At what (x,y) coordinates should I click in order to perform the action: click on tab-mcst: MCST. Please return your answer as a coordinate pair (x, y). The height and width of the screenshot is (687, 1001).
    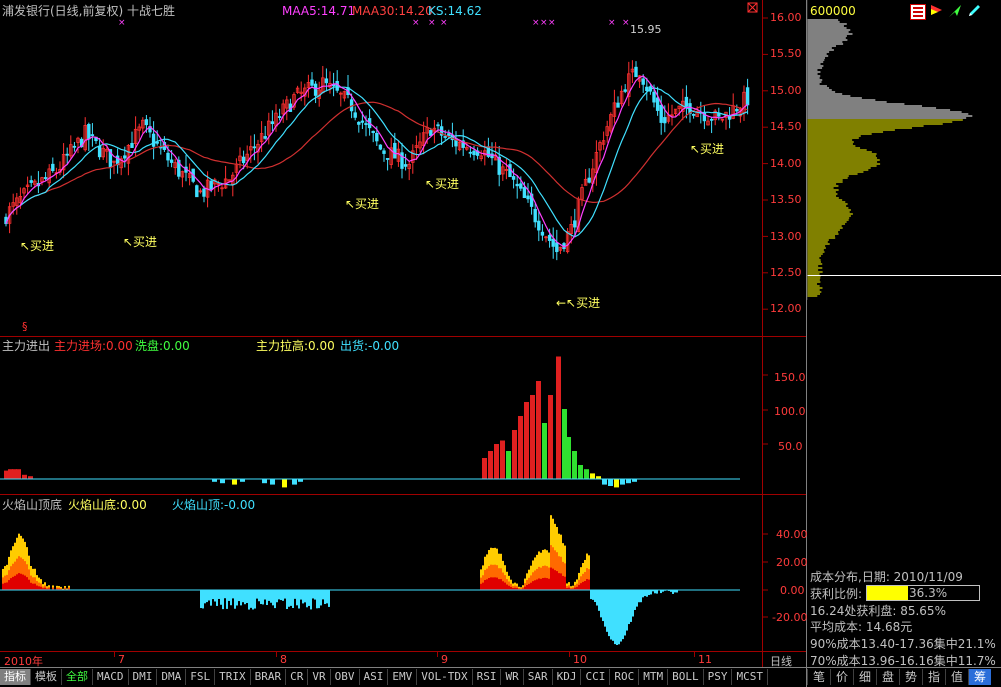
    Looking at the image, I should click on (750, 677).